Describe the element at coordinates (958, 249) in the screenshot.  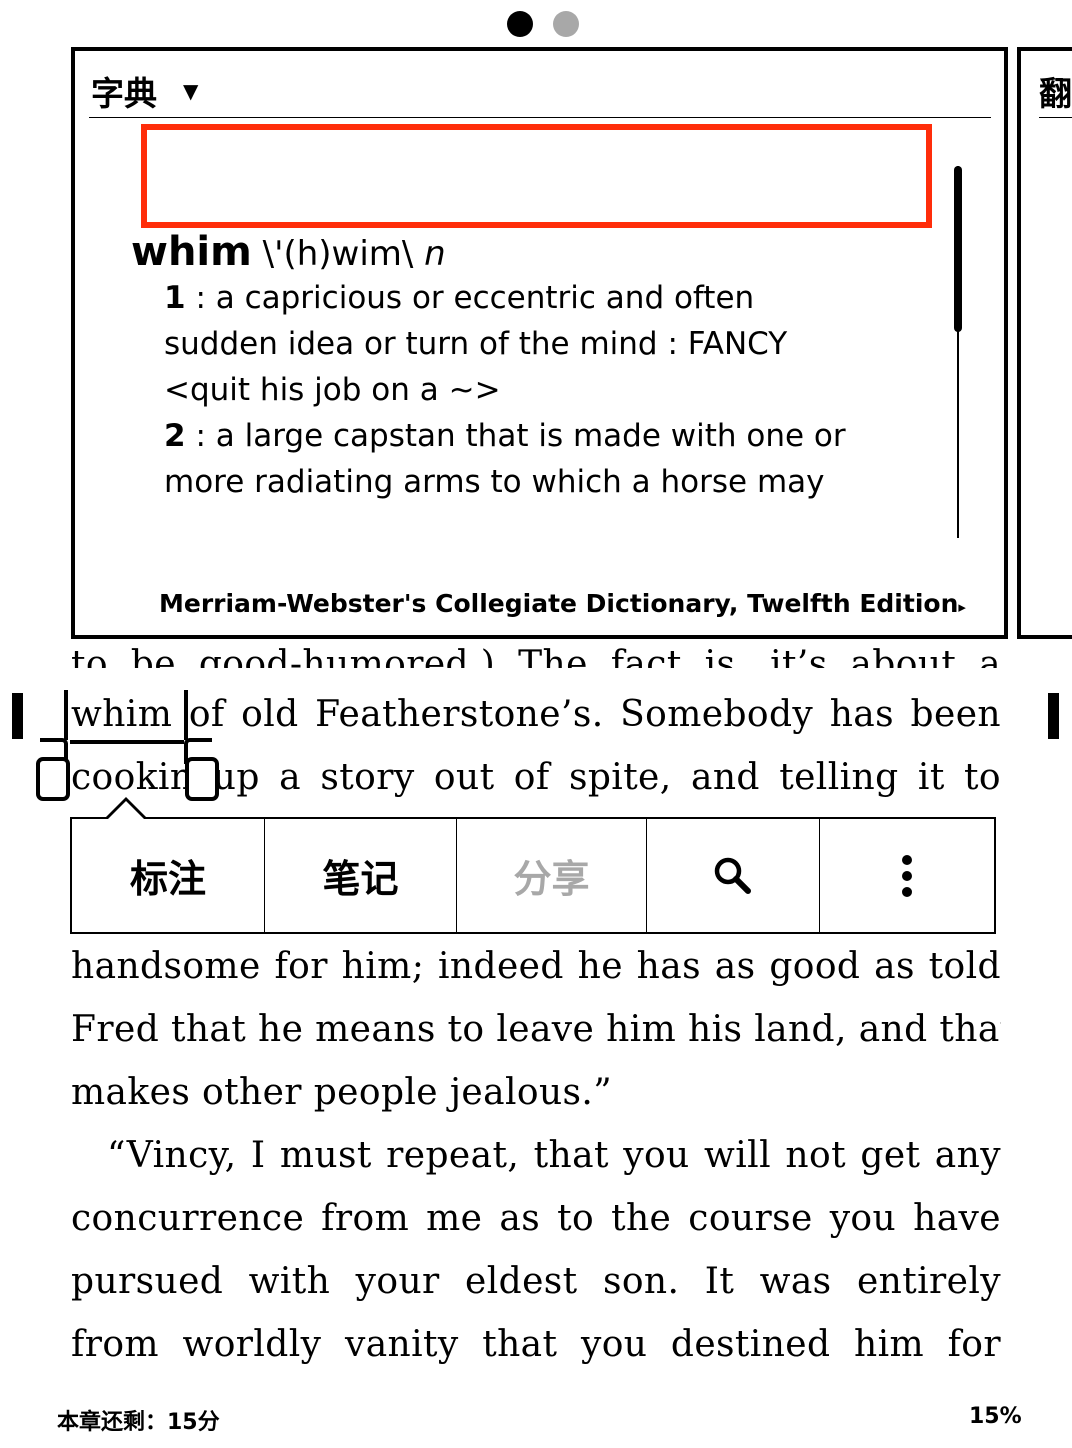
I see `dictionary-scrollbar-thumb` at that location.